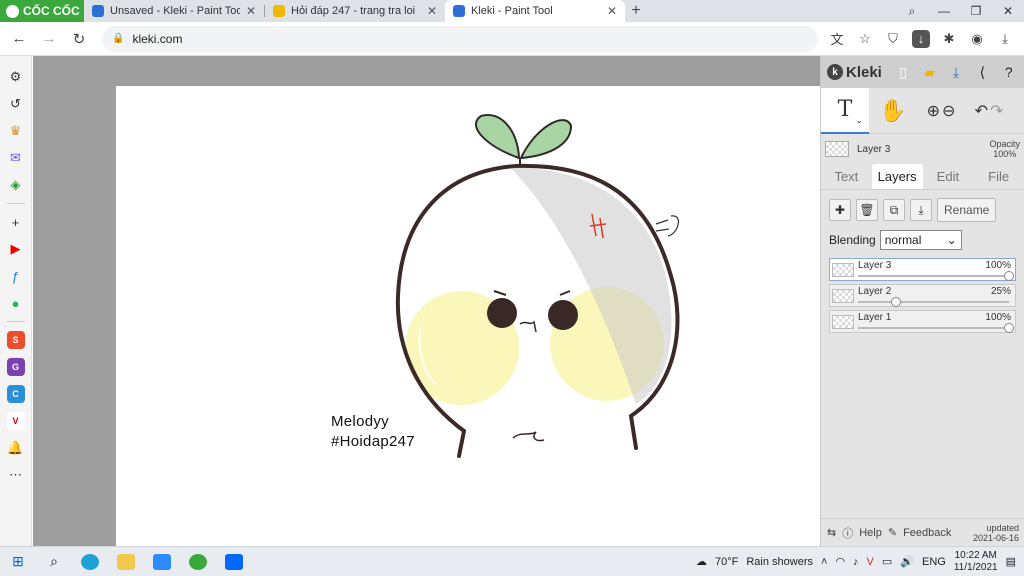 The image size is (1024, 576). What do you see at coordinates (16, 222) in the screenshot?
I see `add-shortcut-icon: +` at bounding box center [16, 222].